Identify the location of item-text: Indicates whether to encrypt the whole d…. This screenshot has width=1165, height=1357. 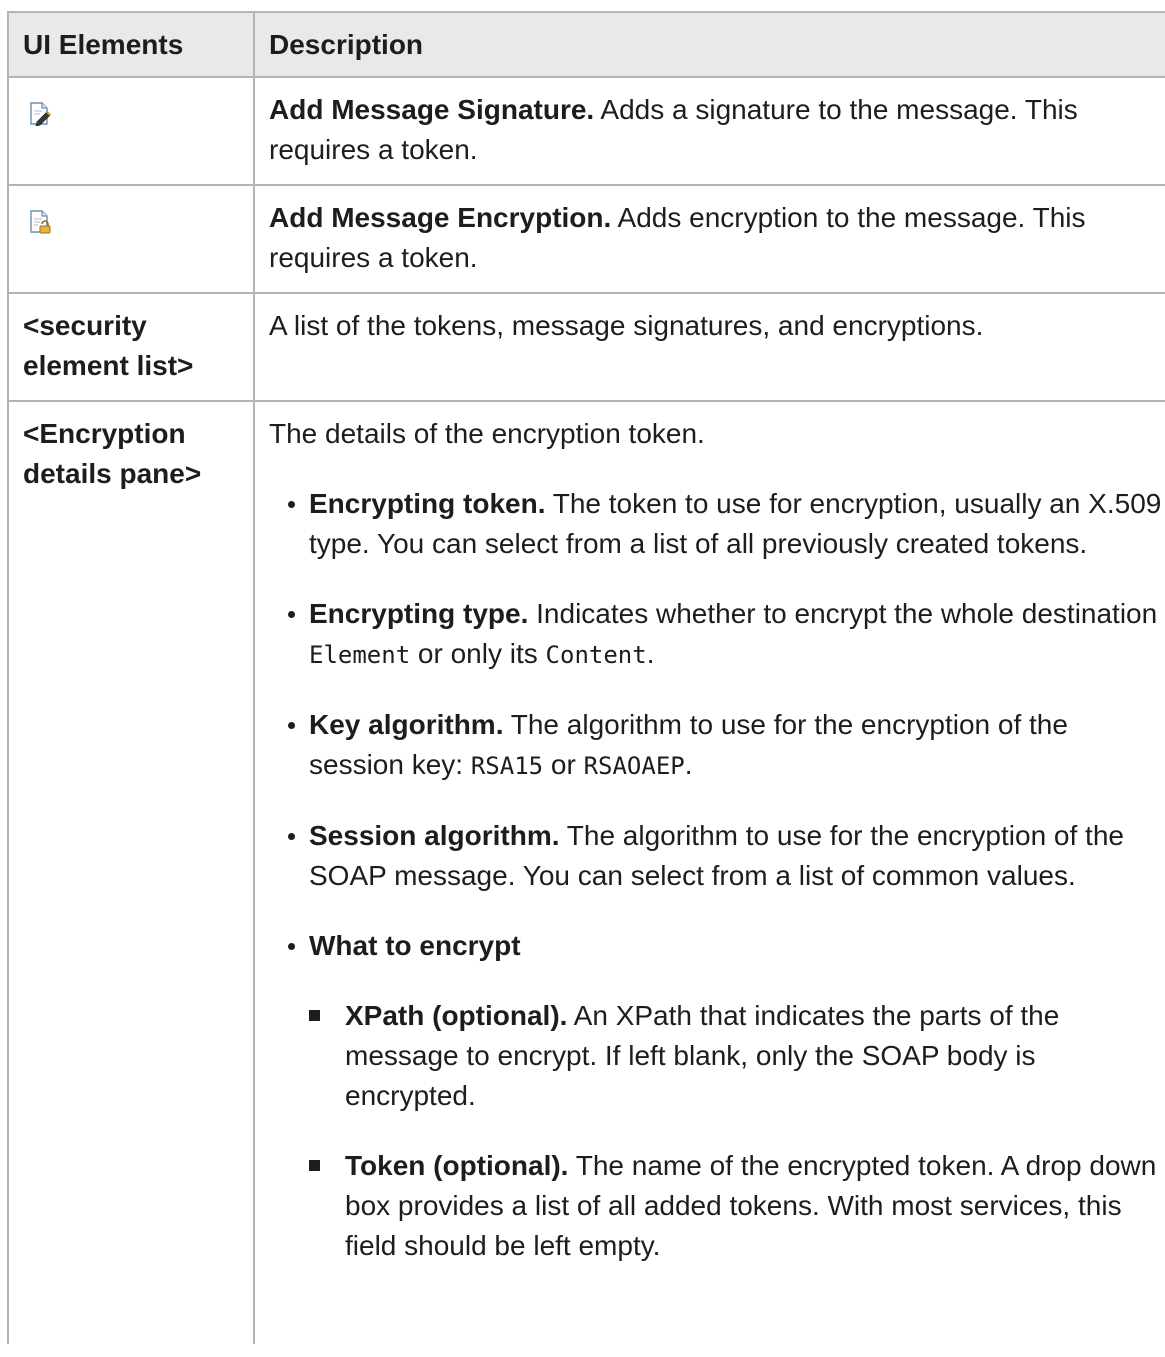
(843, 613).